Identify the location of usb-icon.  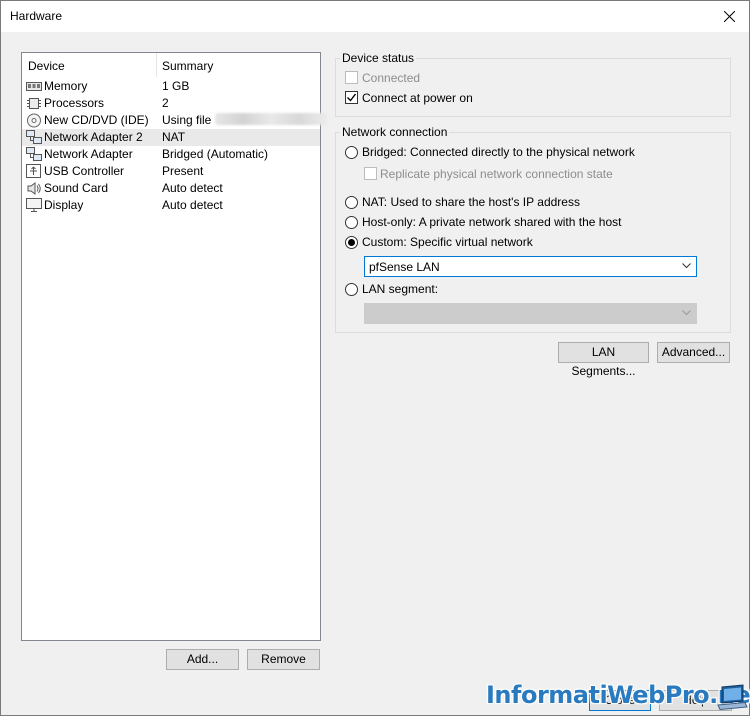
(33, 171).